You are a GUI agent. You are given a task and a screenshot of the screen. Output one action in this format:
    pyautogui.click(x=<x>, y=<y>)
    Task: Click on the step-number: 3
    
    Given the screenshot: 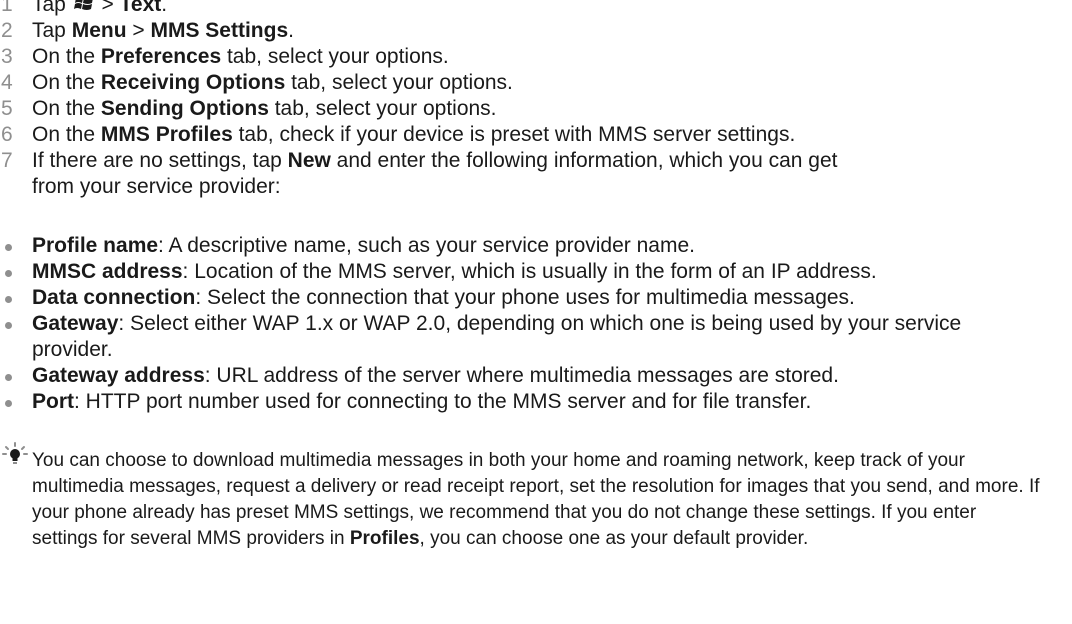 What is the action you would take?
    pyautogui.click(x=7, y=56)
    